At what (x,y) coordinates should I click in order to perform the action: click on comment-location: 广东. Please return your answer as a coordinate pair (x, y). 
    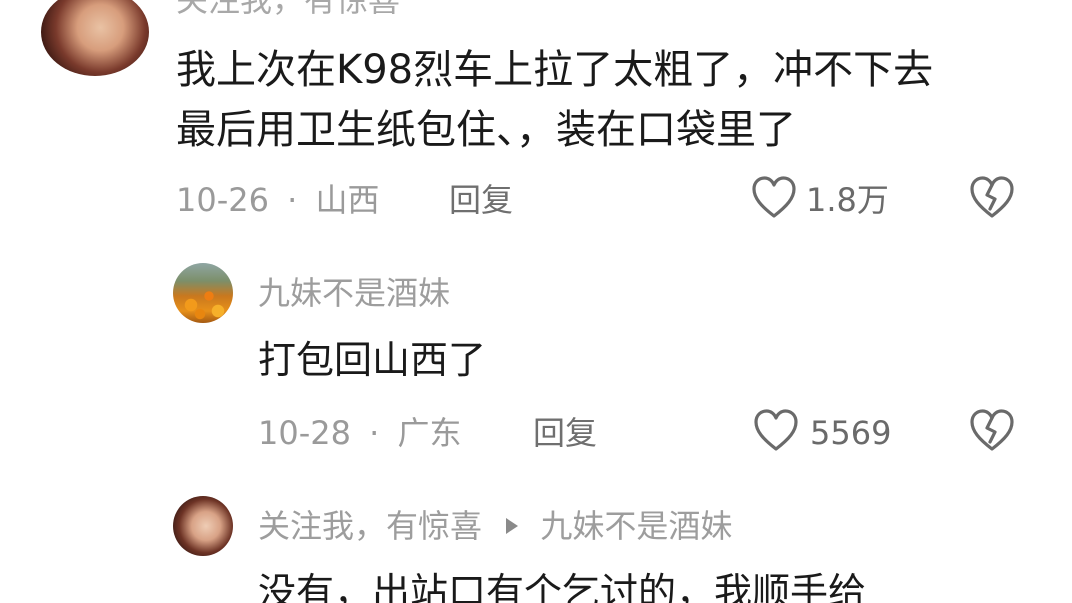
    Looking at the image, I should click on (429, 433).